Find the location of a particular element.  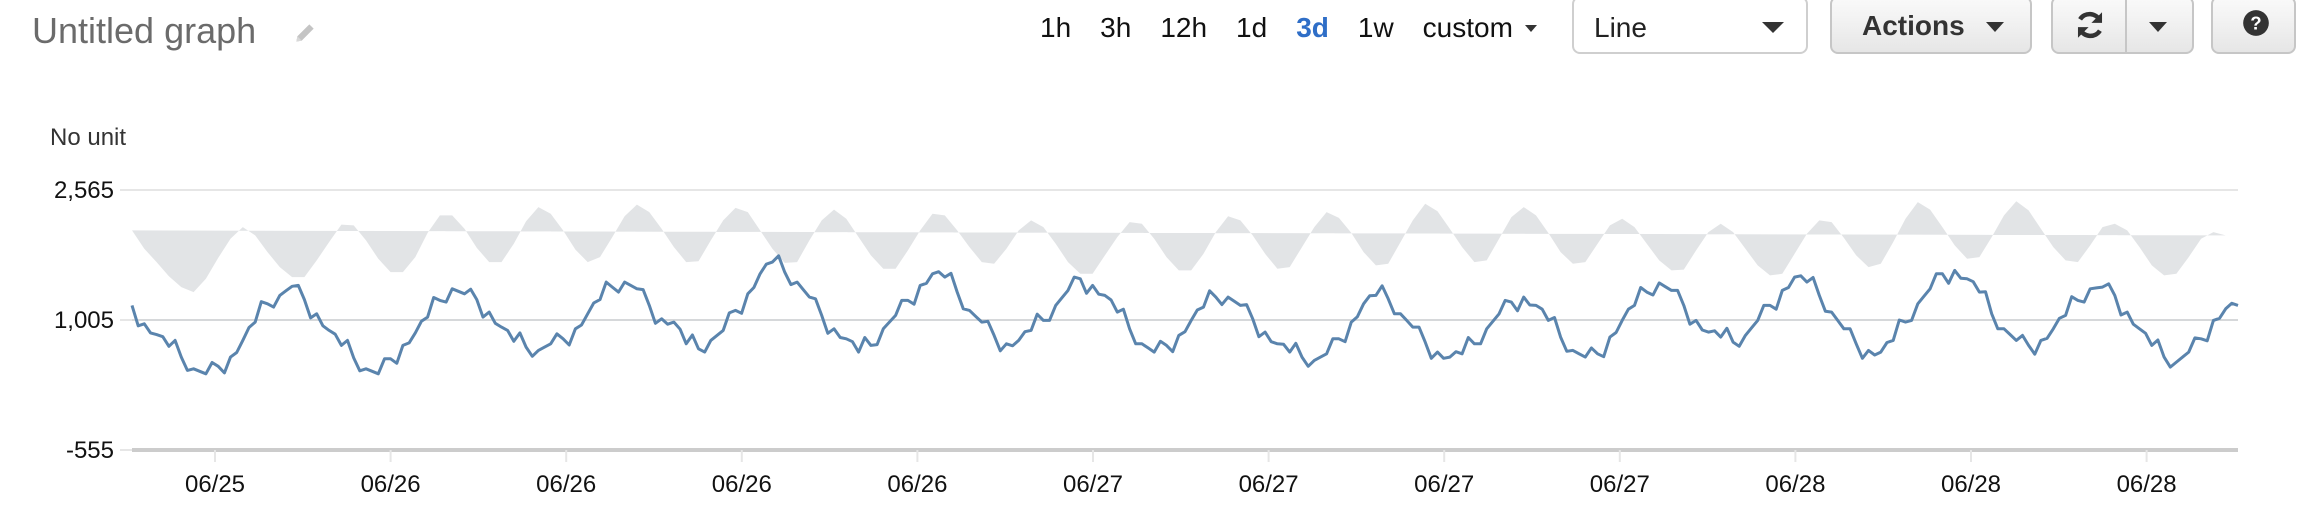

x-tick-label: 06/25 is located at coordinates (215, 484).